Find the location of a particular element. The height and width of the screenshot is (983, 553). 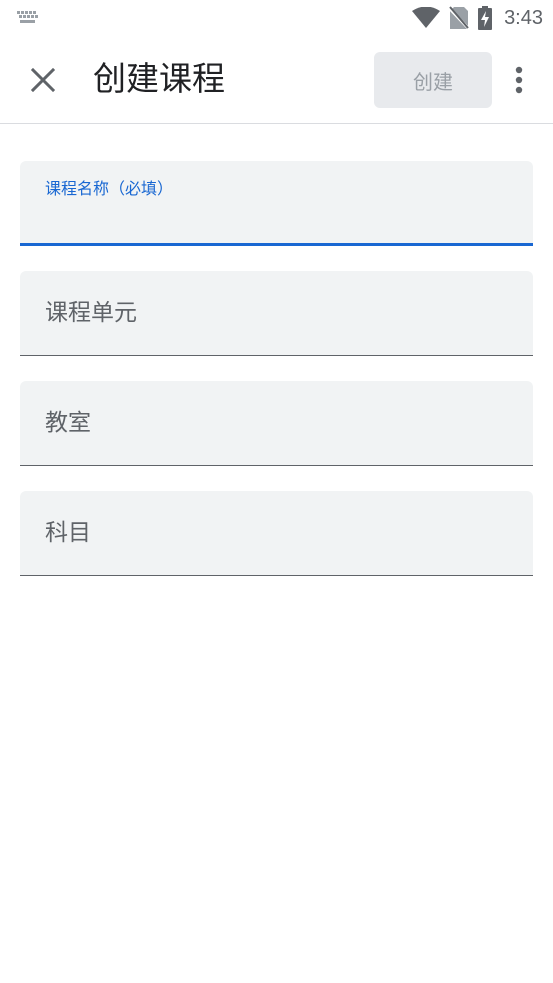

create-button: 创建 is located at coordinates (433, 80).